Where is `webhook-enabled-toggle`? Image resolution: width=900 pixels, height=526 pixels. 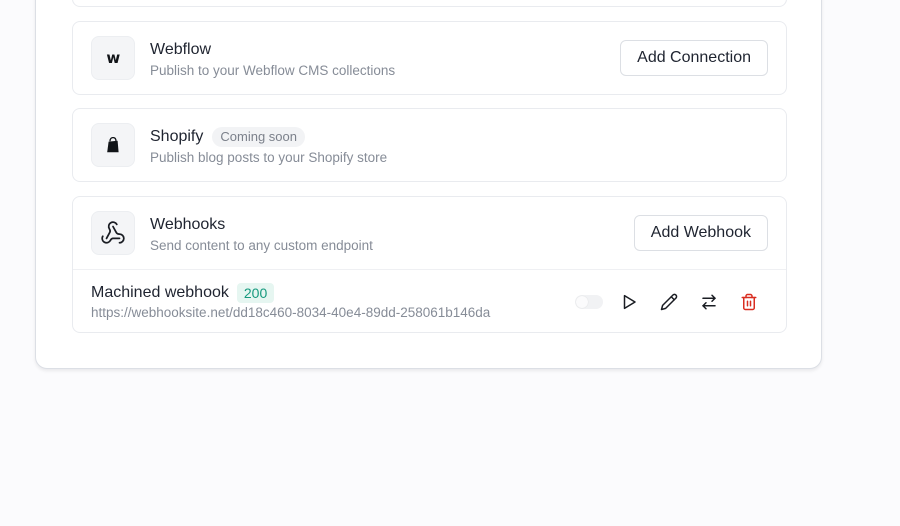 webhook-enabled-toggle is located at coordinates (589, 302).